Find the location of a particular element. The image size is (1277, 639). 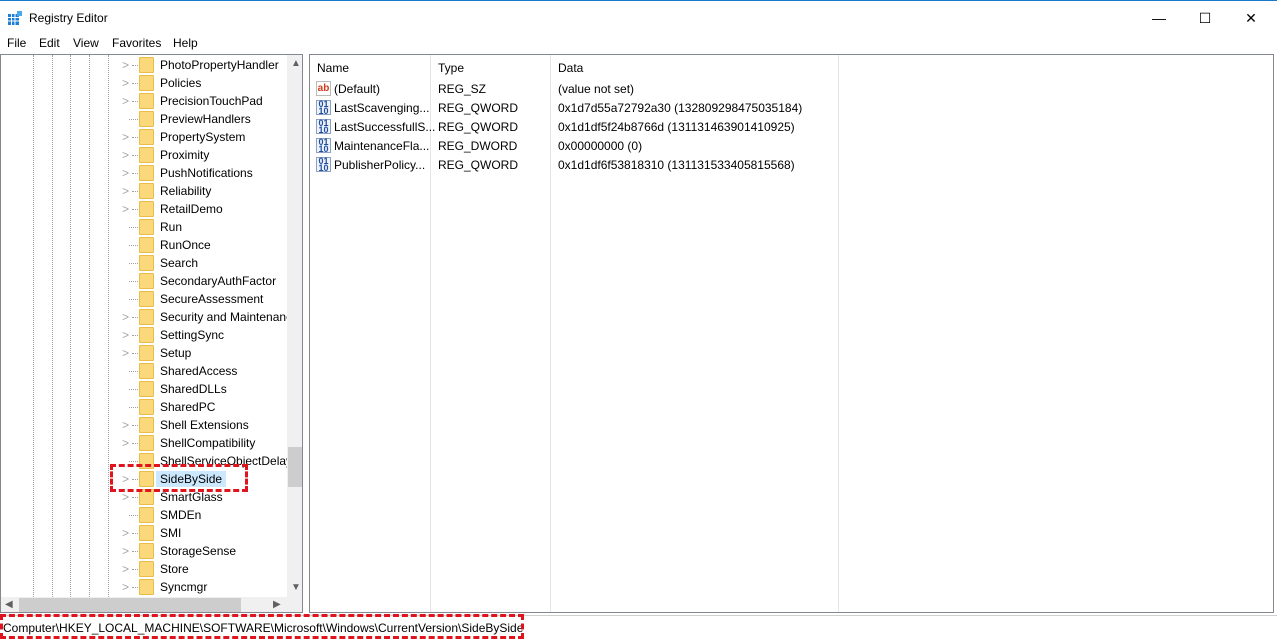

tree-item: > SMI is located at coordinates (144, 533).